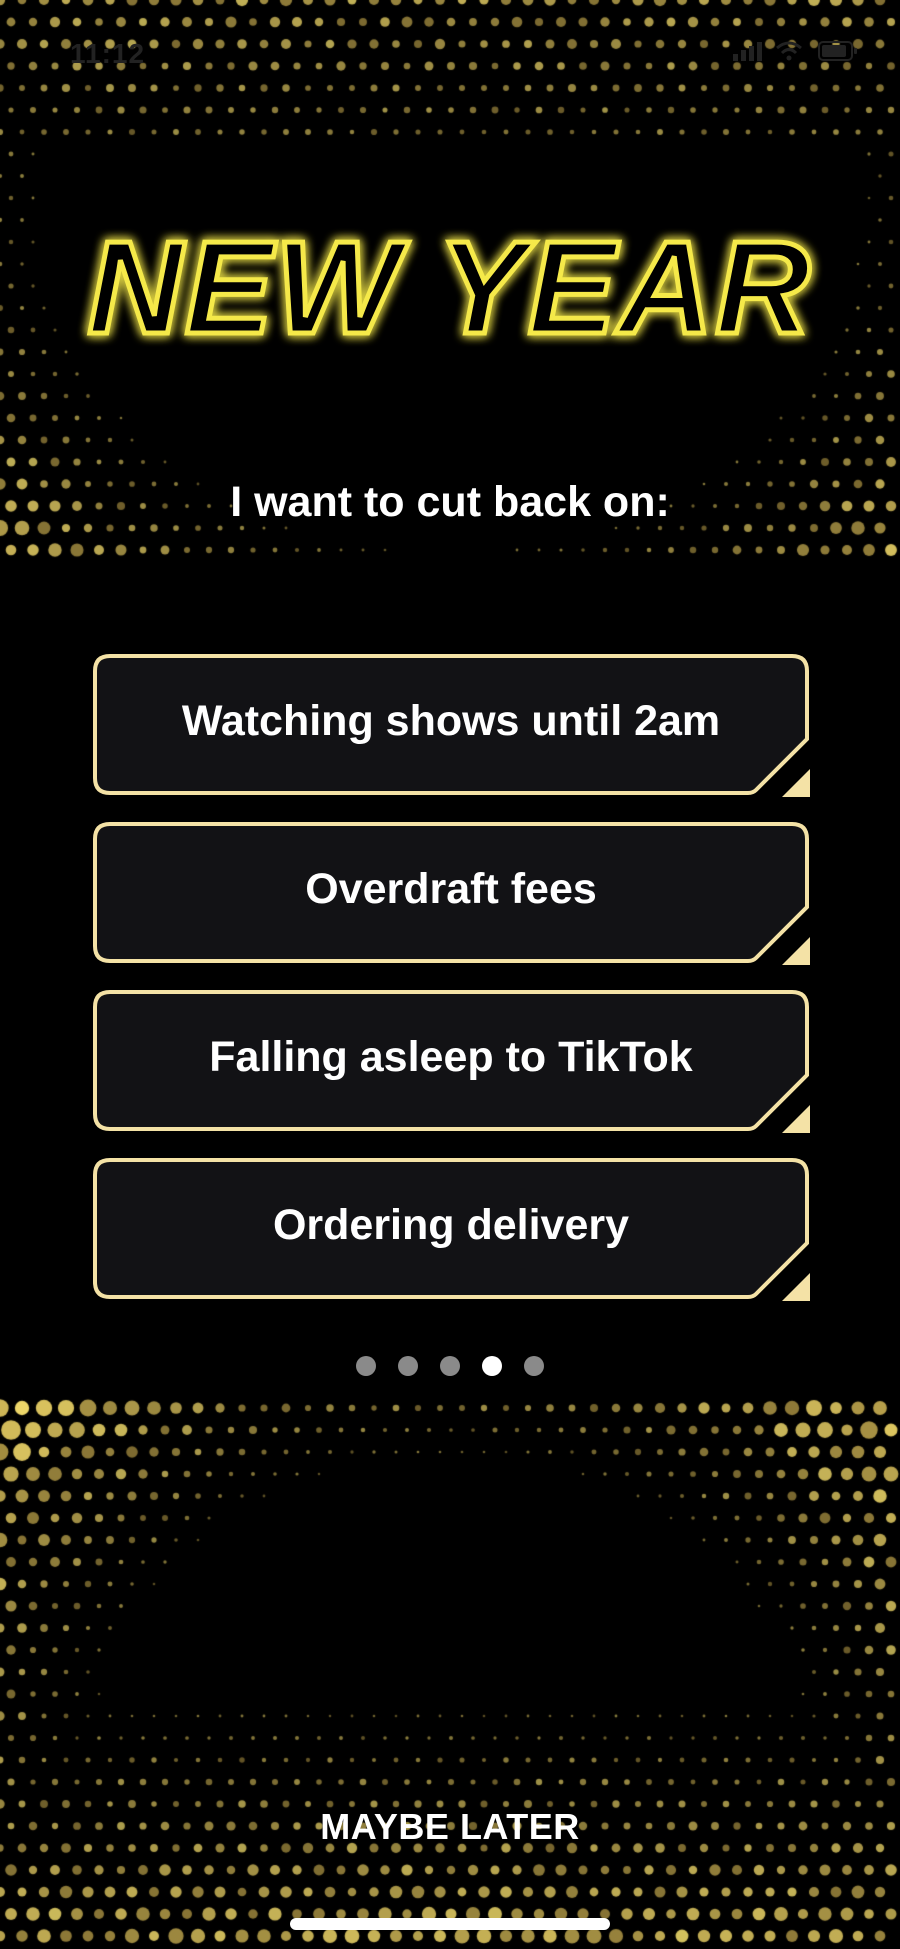 This screenshot has height=1949, width=900. Describe the element at coordinates (837, 51) in the screenshot. I see `battery-icon` at that location.